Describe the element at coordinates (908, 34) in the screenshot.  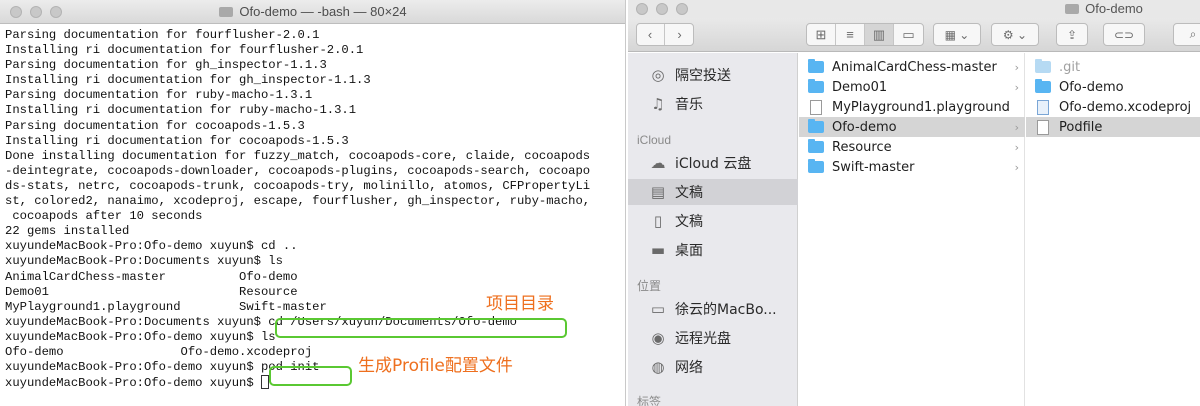
I see `gallery-view-button: ▭` at that location.